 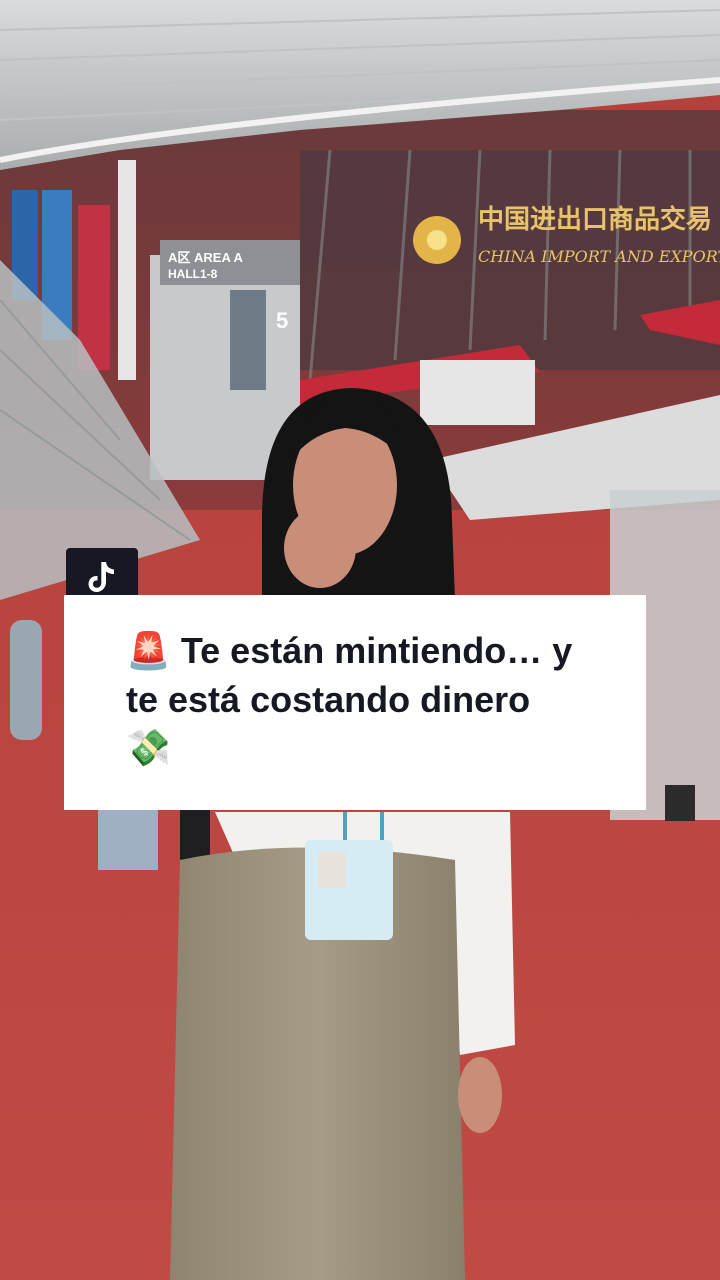 What do you see at coordinates (437, 240) in the screenshot?
I see `fair-logo-icon` at bounding box center [437, 240].